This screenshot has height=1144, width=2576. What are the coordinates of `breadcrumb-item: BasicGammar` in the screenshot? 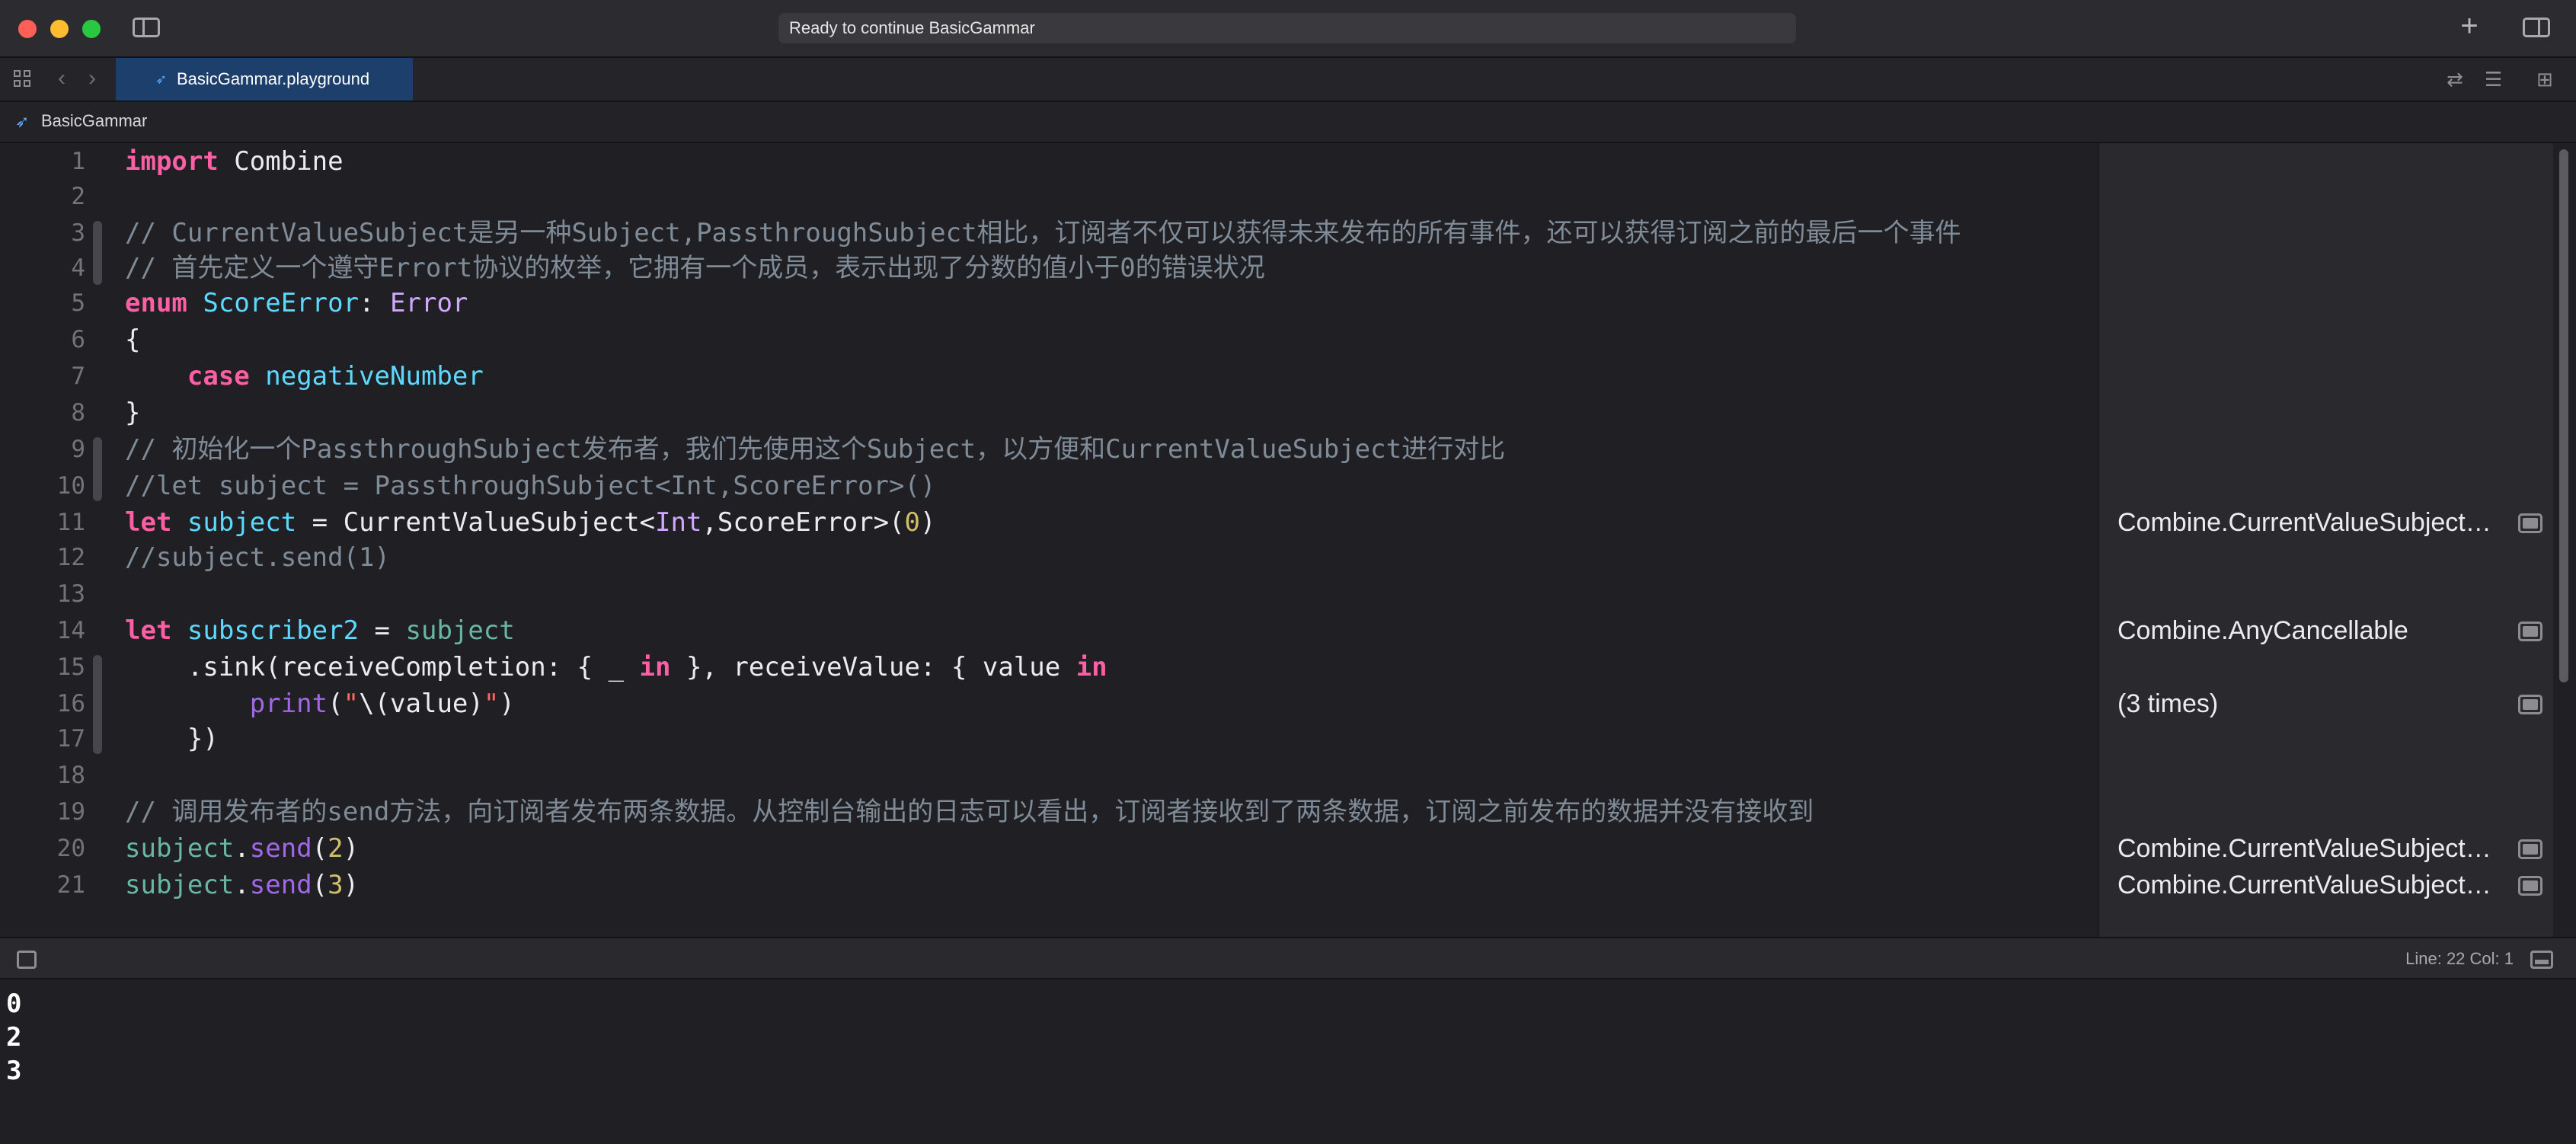 It's located at (94, 121).